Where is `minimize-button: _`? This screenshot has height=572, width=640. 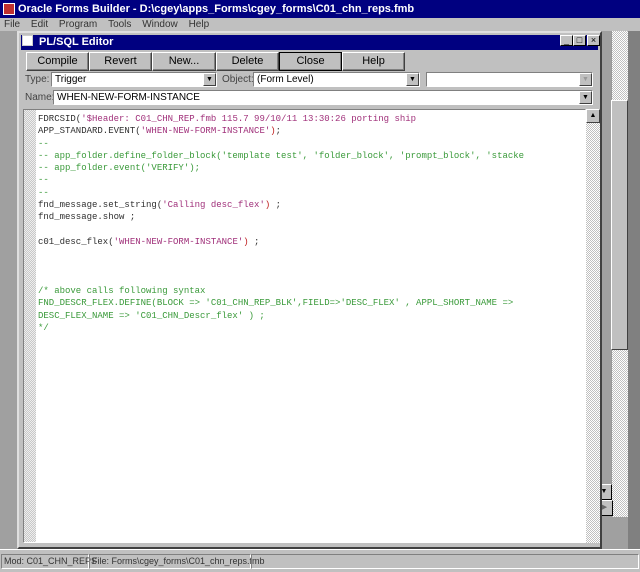
minimize-button: _ is located at coordinates (566, 40).